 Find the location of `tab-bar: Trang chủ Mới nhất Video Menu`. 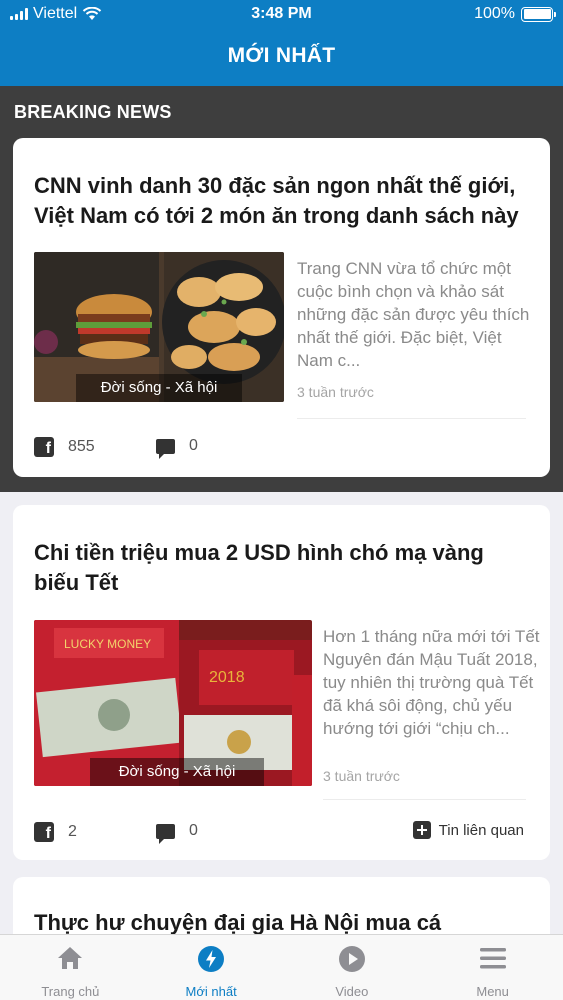

tab-bar: Trang chủ Mới nhất Video Menu is located at coordinates (281, 967).